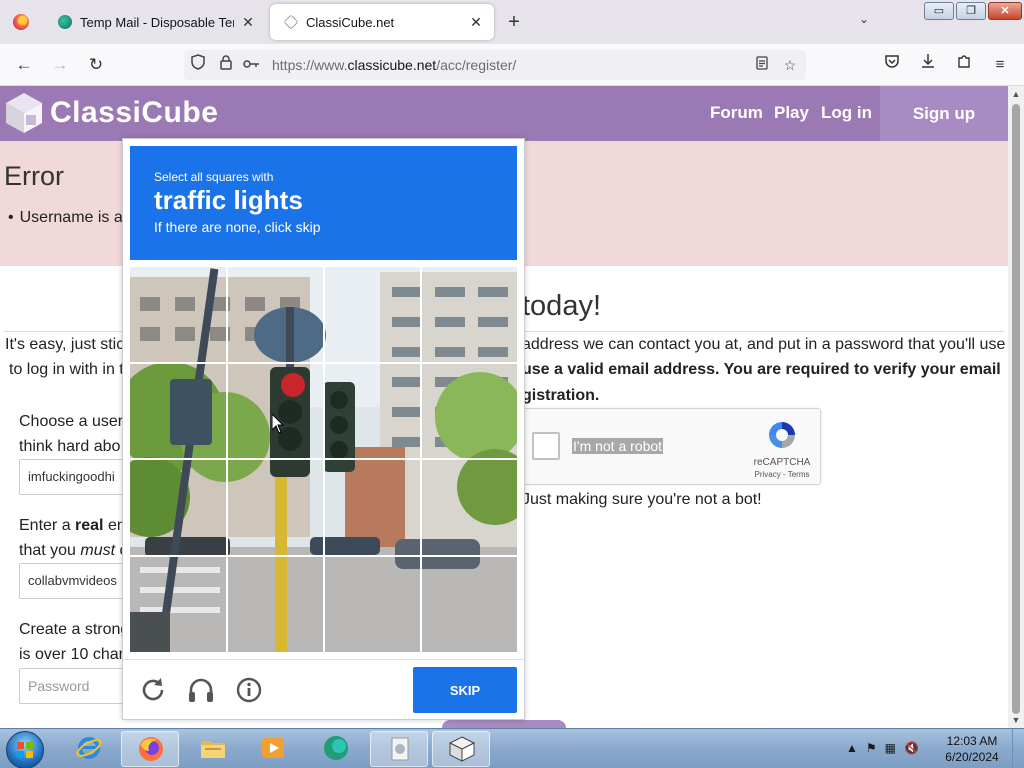 This screenshot has width=1024, height=768. I want to click on pocket-icon, so click(892, 65).